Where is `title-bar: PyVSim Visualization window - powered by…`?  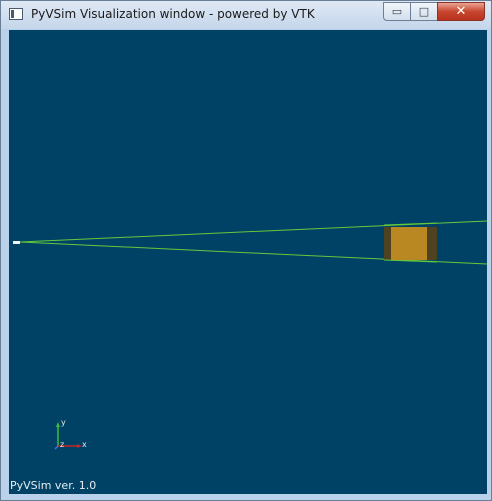 title-bar: PyVSim Visualization window - powered by… is located at coordinates (246, 15).